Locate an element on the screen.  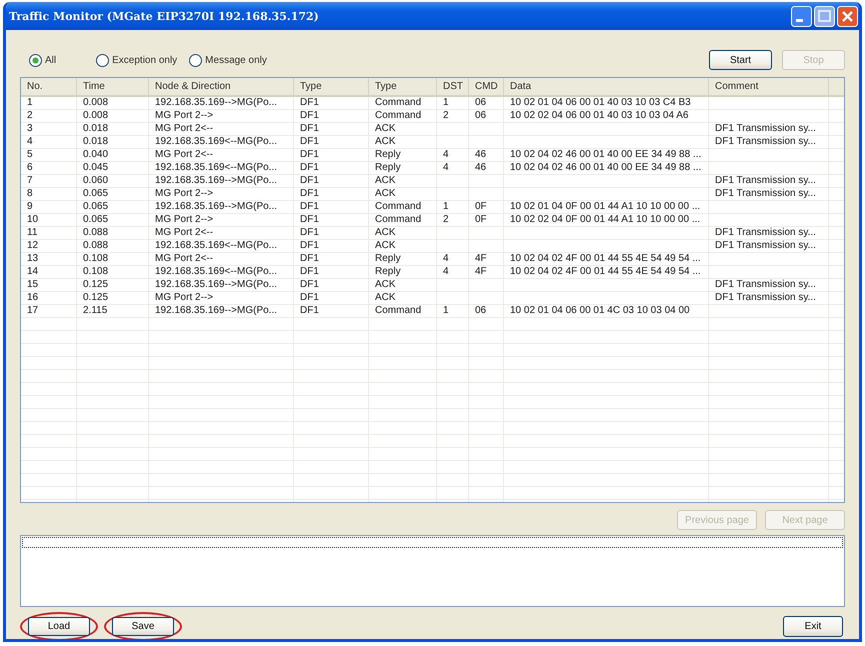
table-cell: 3 is located at coordinates (30, 129).